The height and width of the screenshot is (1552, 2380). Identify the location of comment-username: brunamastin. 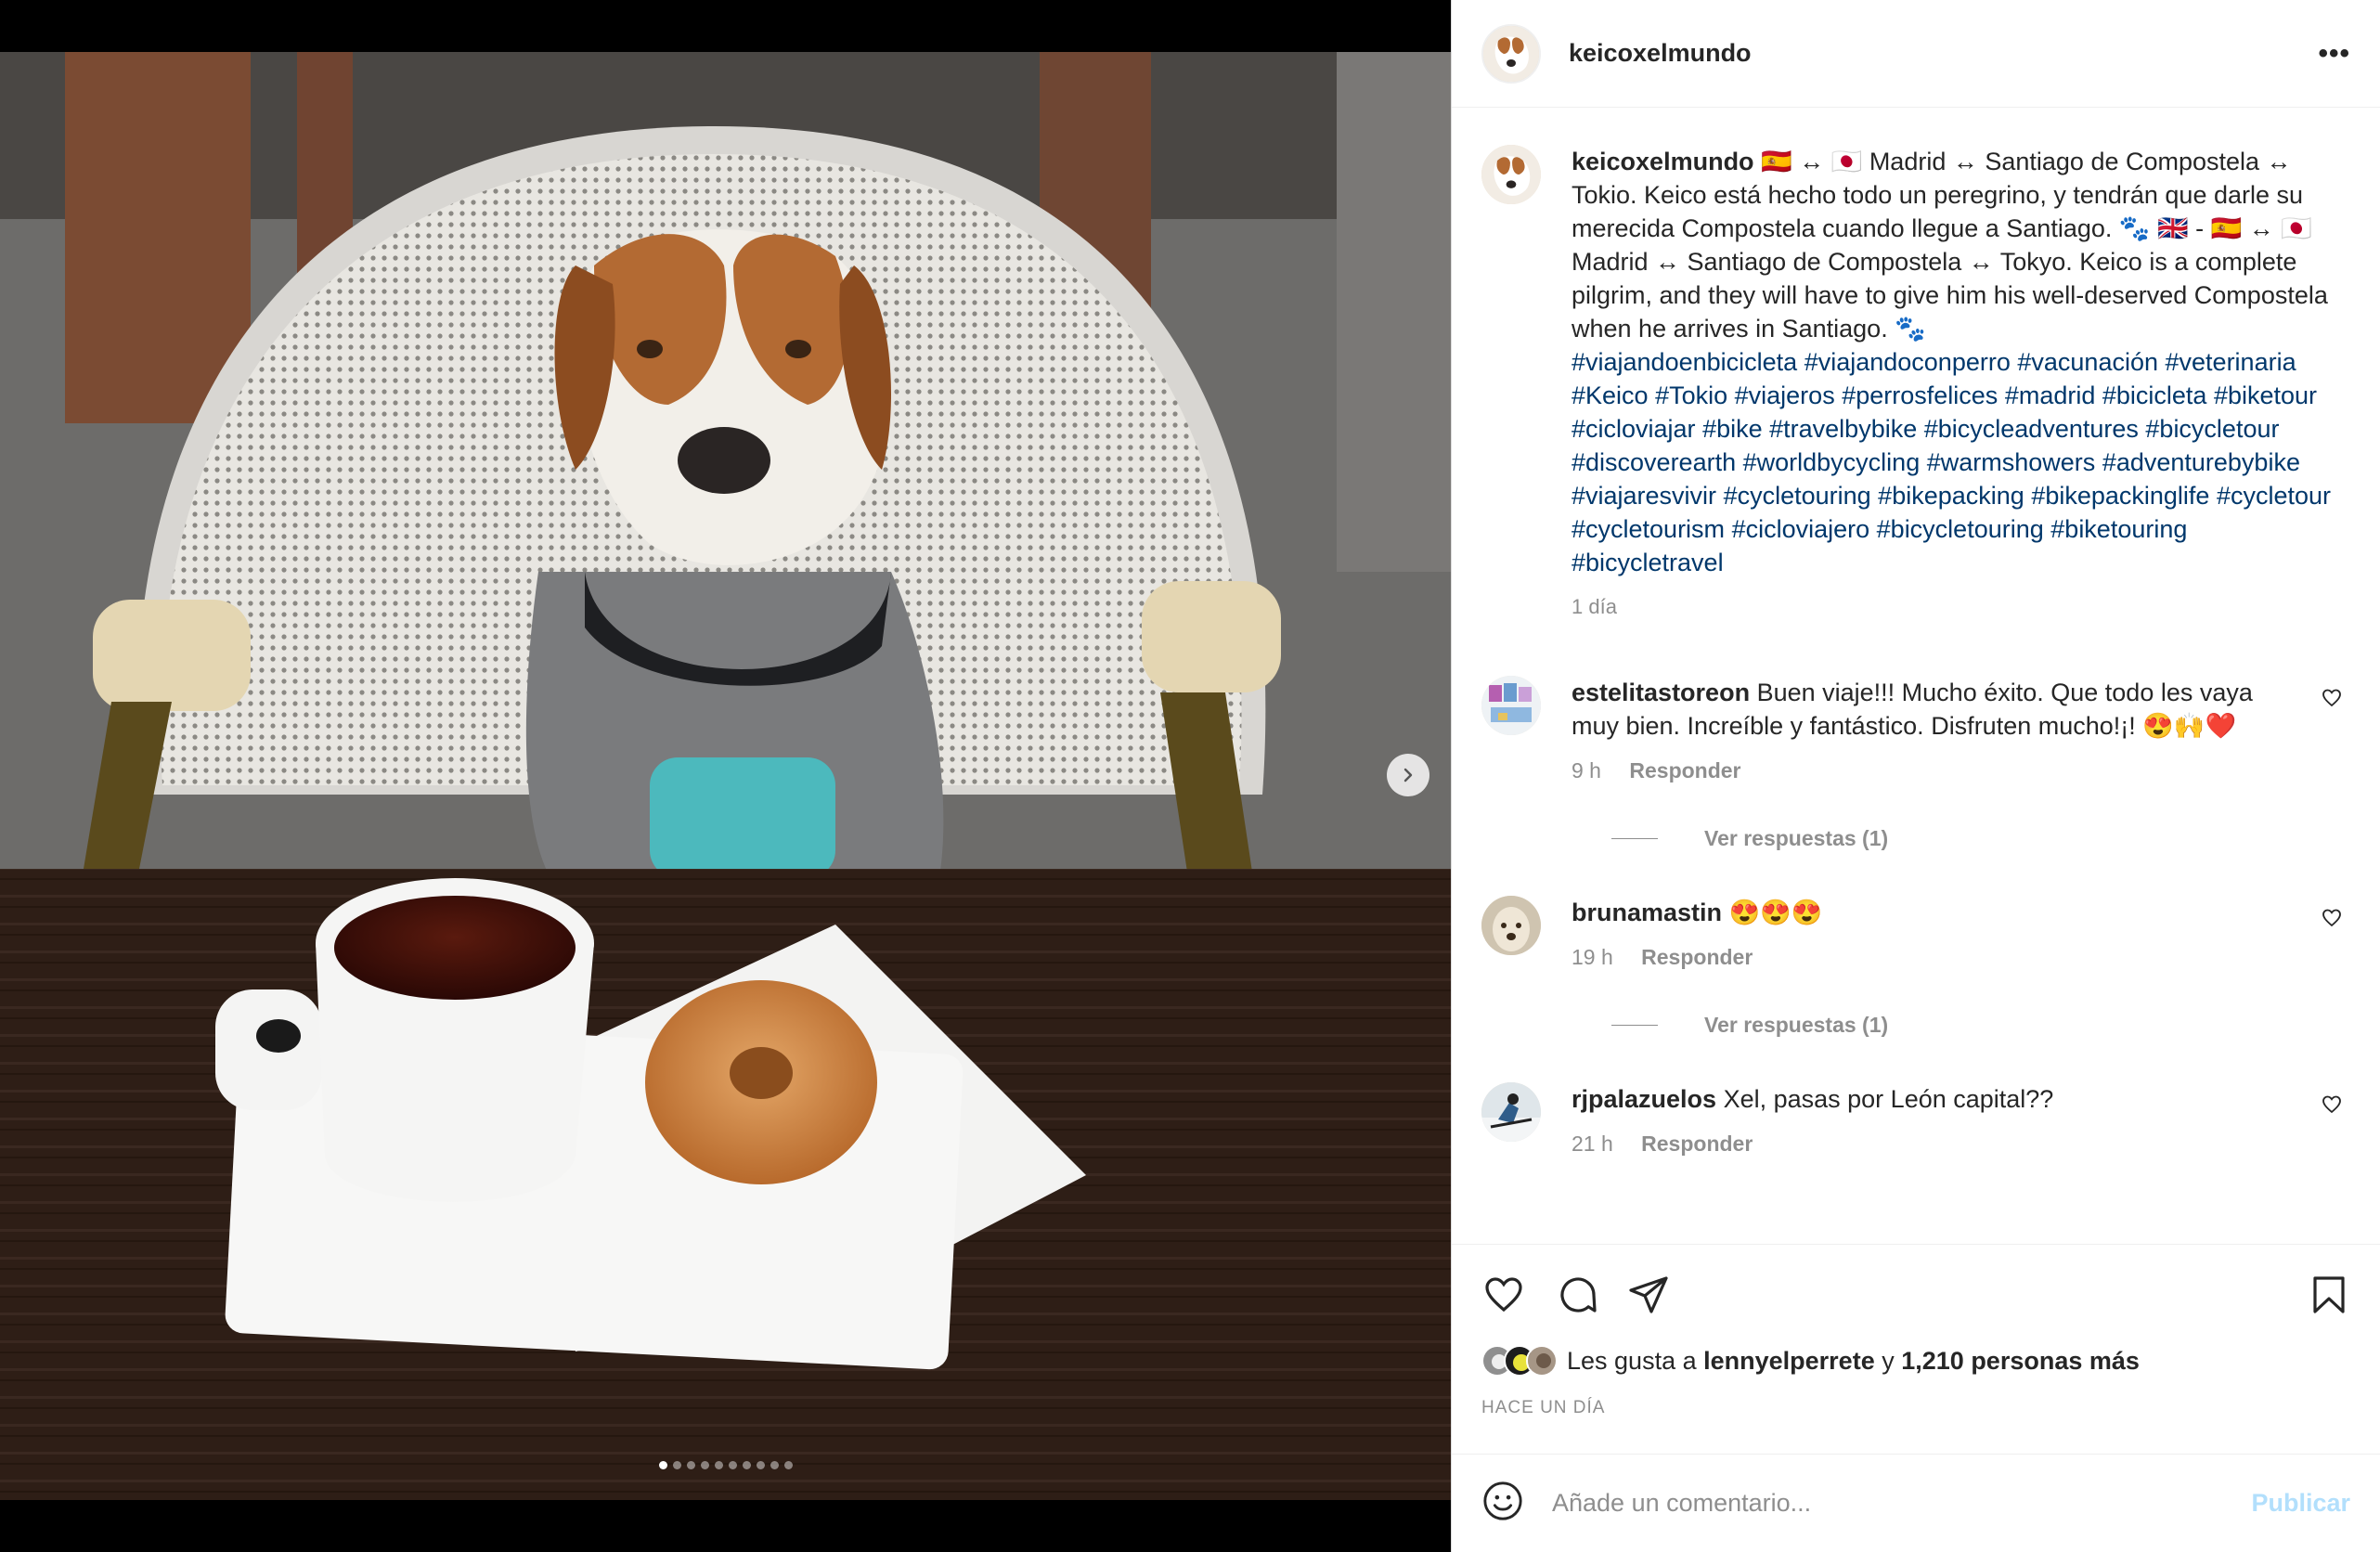
(1647, 912).